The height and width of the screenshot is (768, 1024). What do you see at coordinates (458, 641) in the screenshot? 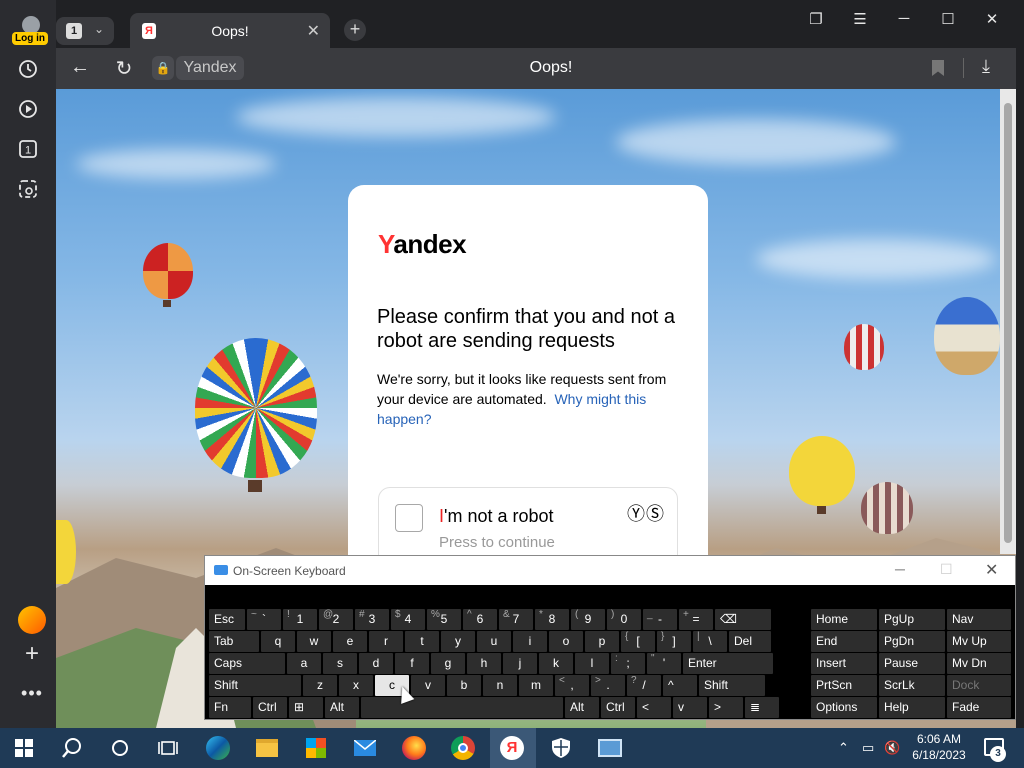
I see `osk-key-y: y` at bounding box center [458, 641].